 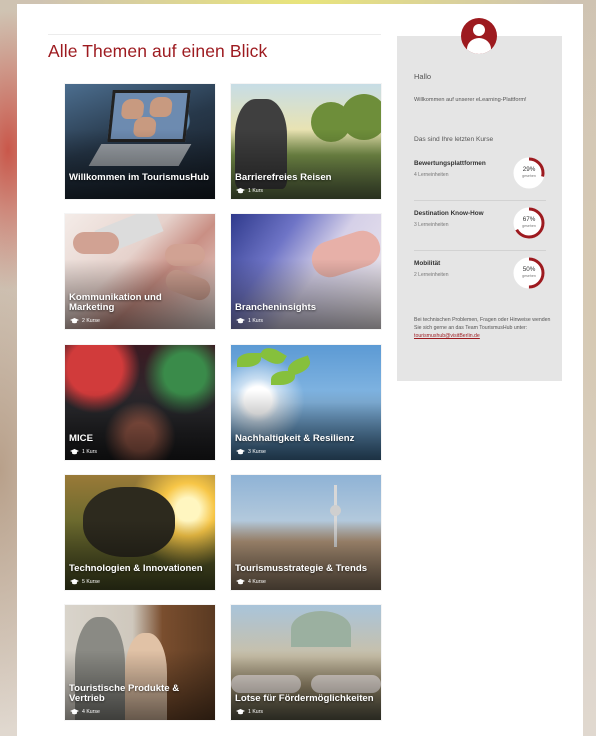 What do you see at coordinates (115, 302) in the screenshot?
I see `topic-title: Kommunikation und Marketing` at bounding box center [115, 302].